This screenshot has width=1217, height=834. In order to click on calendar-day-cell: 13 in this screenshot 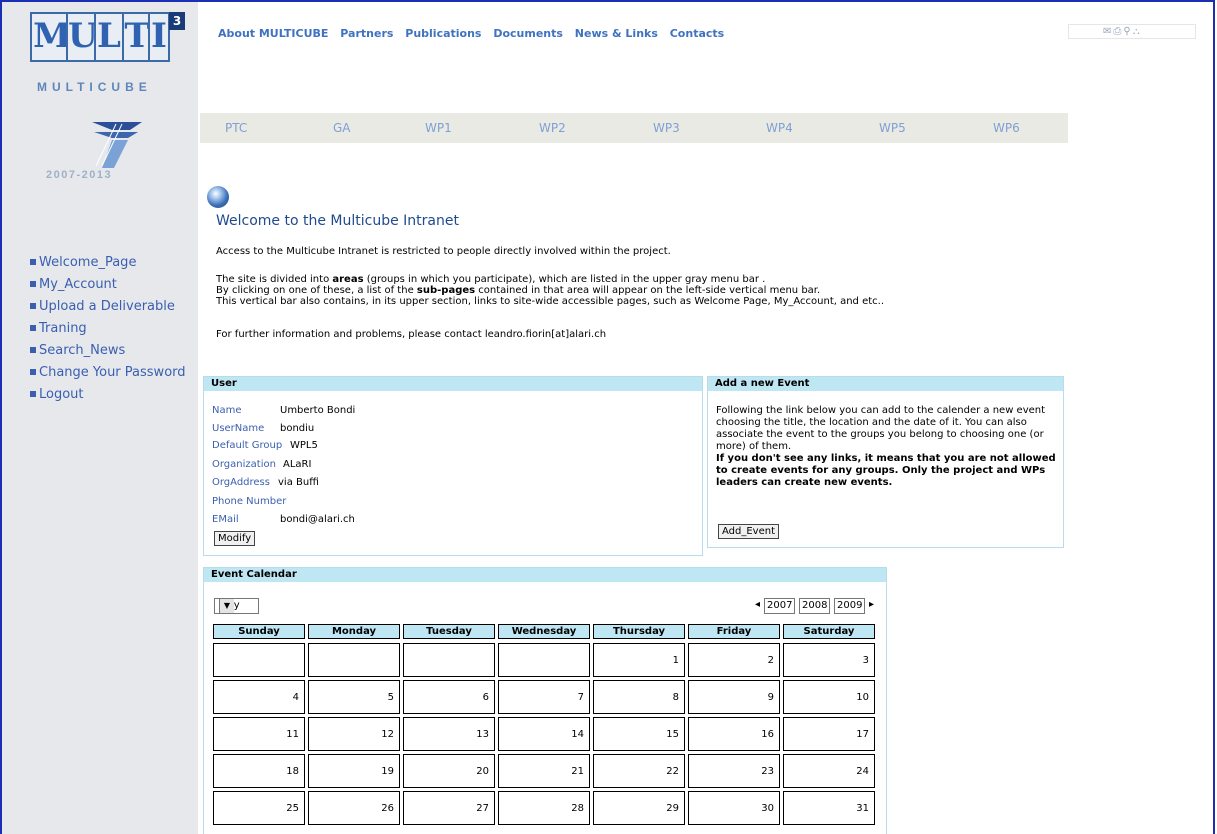, I will do `click(449, 734)`.